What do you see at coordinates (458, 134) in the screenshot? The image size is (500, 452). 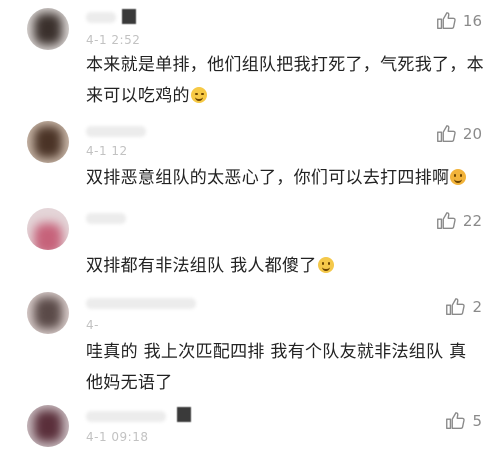 I see `like-button: 20` at bounding box center [458, 134].